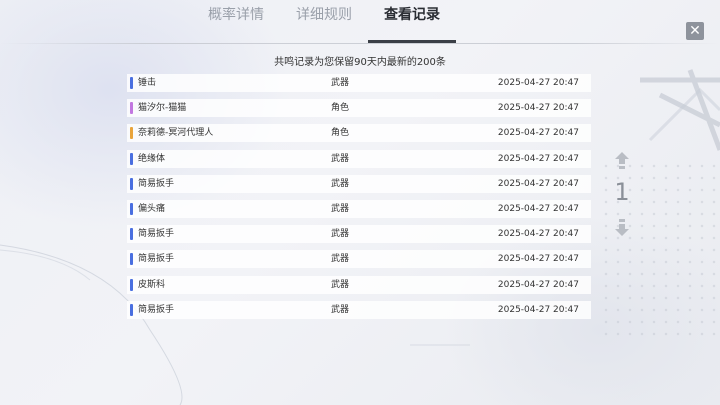 Image resolution: width=720 pixels, height=405 pixels. What do you see at coordinates (360, 43) in the screenshot?
I see `tab-divider` at bounding box center [360, 43].